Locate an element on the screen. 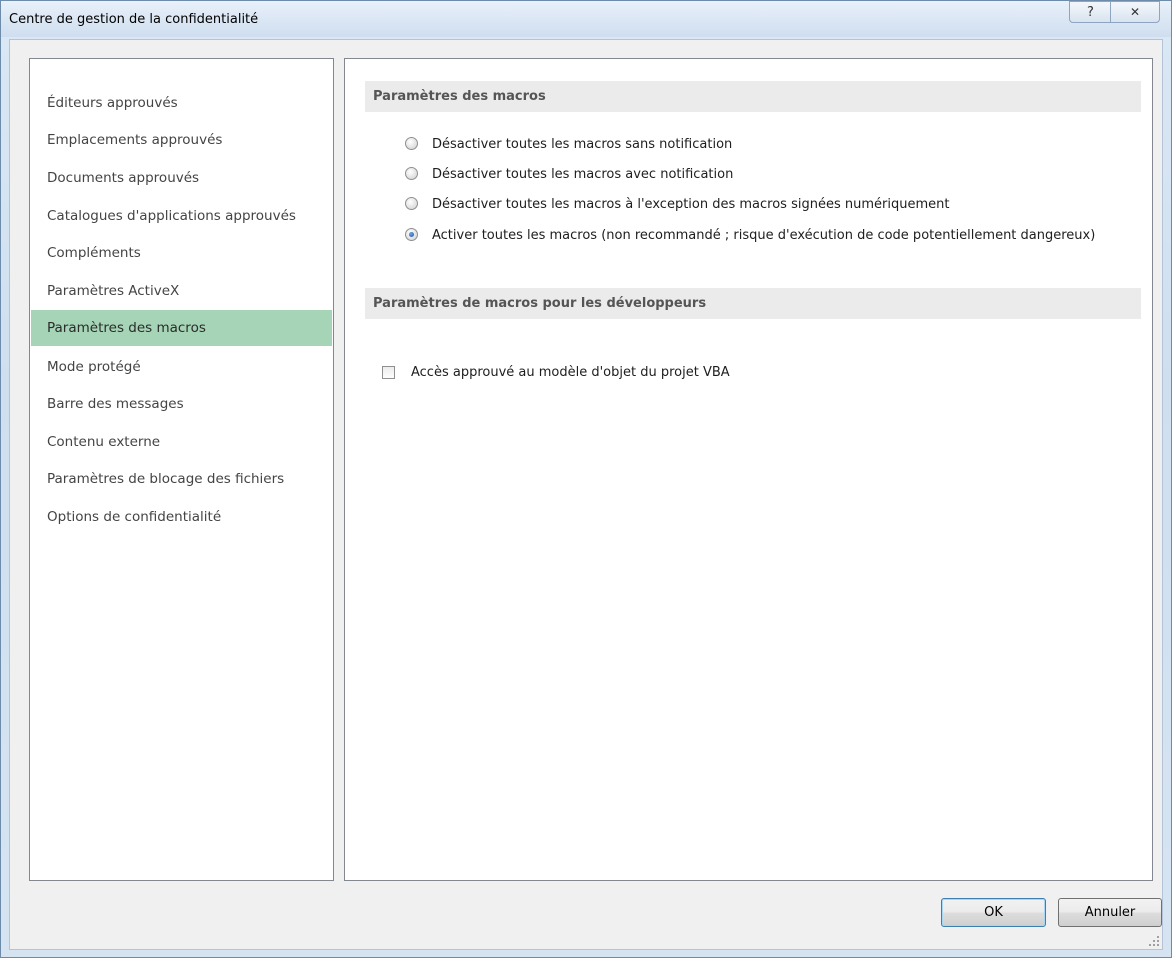 The image size is (1172, 958). sidebar-item-label: Emplacements approuvés is located at coordinates (135, 140).